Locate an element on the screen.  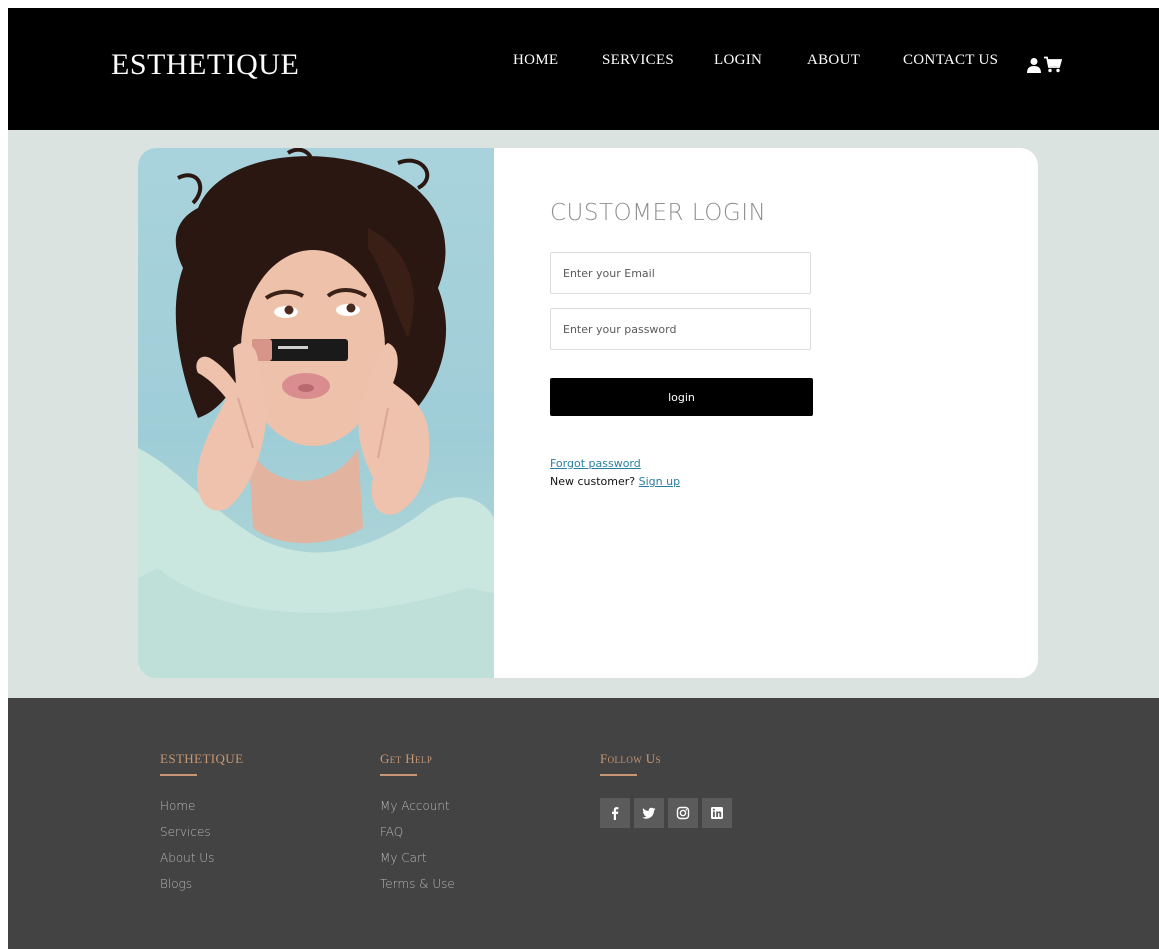
new-customer-line: New customer? Sign up is located at coordinates (615, 481).